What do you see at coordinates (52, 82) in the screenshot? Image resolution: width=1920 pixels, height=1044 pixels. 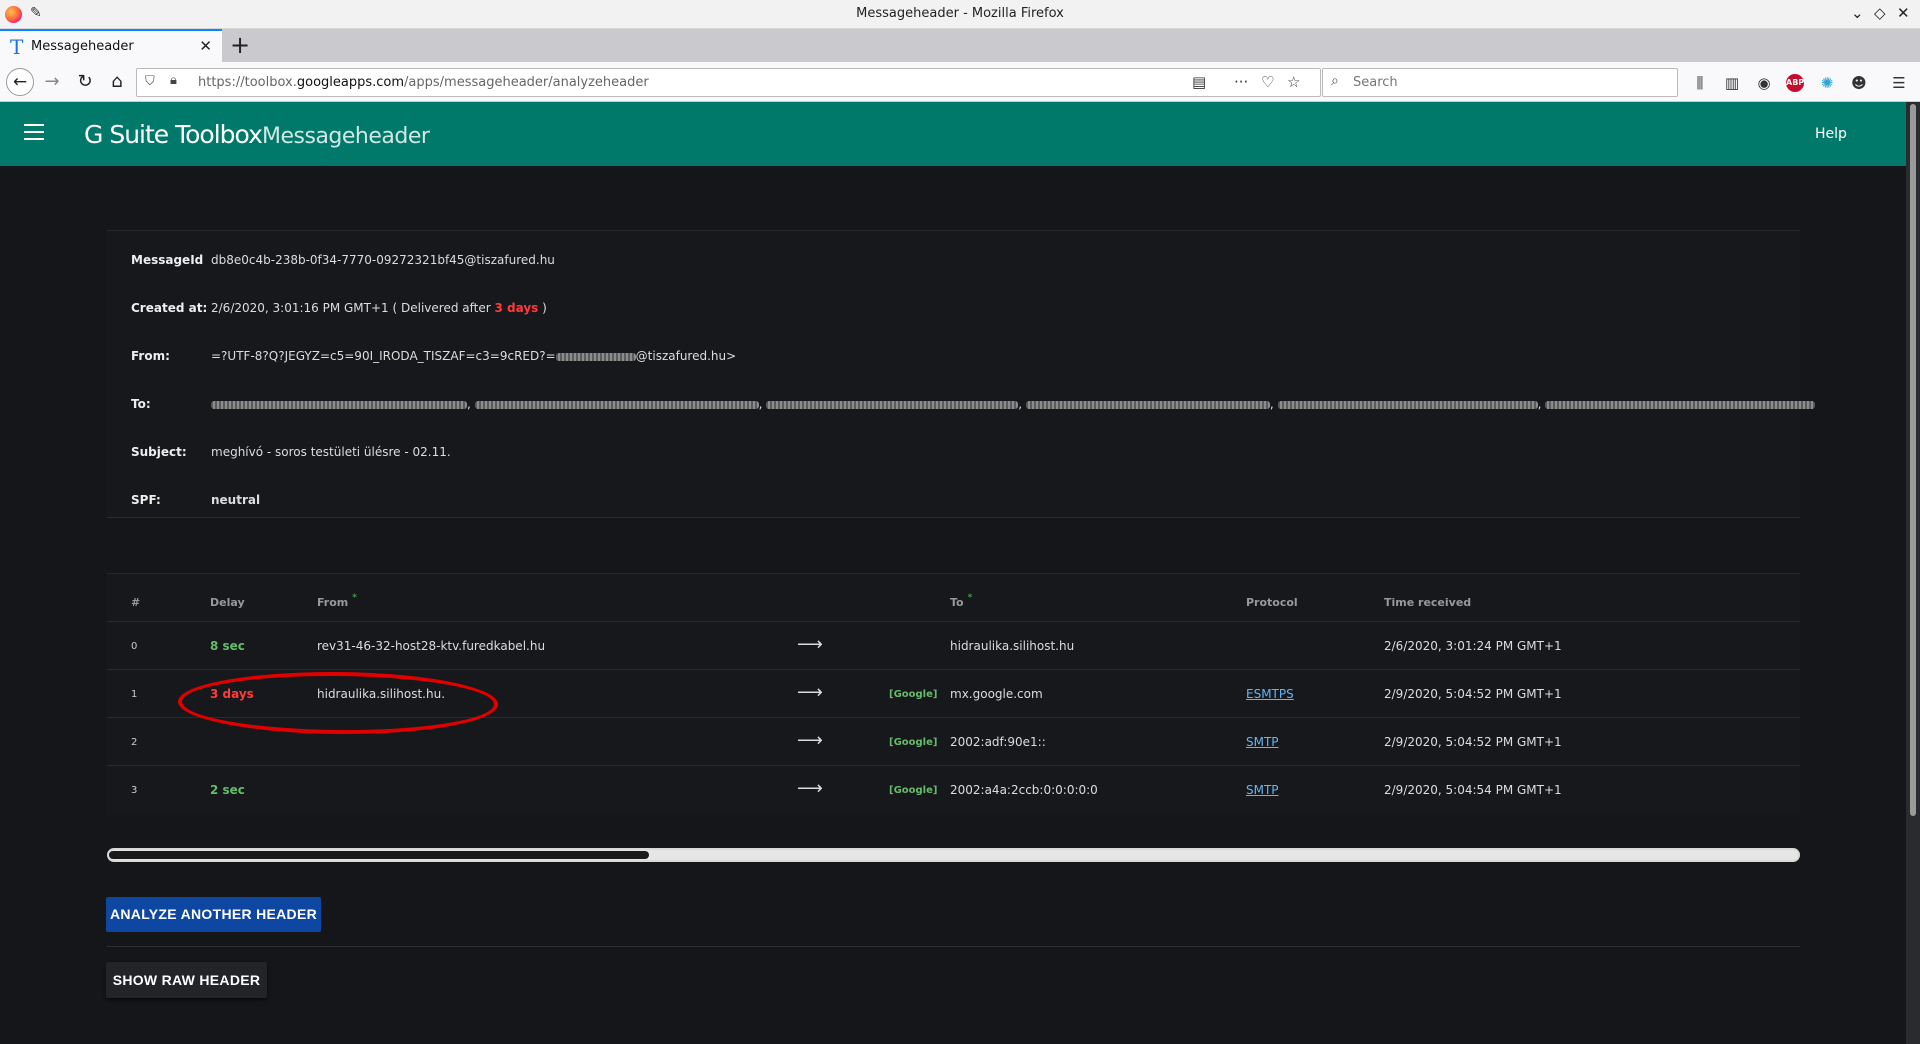 I see `forward-icon: →` at bounding box center [52, 82].